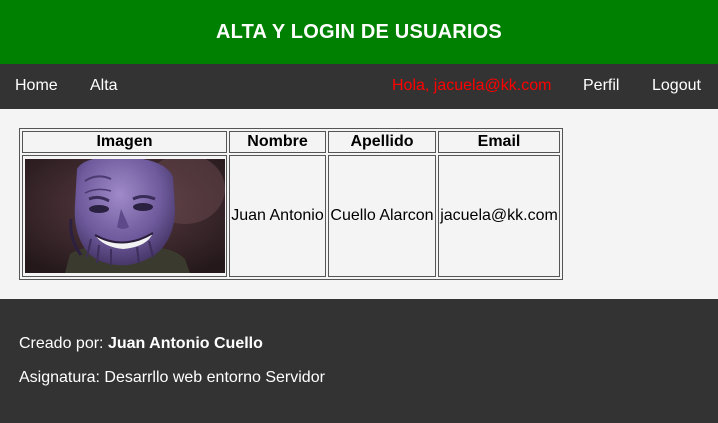 The height and width of the screenshot is (423, 718). What do you see at coordinates (499, 216) in the screenshot?
I see `cell-email: jacuela@kk.com` at bounding box center [499, 216].